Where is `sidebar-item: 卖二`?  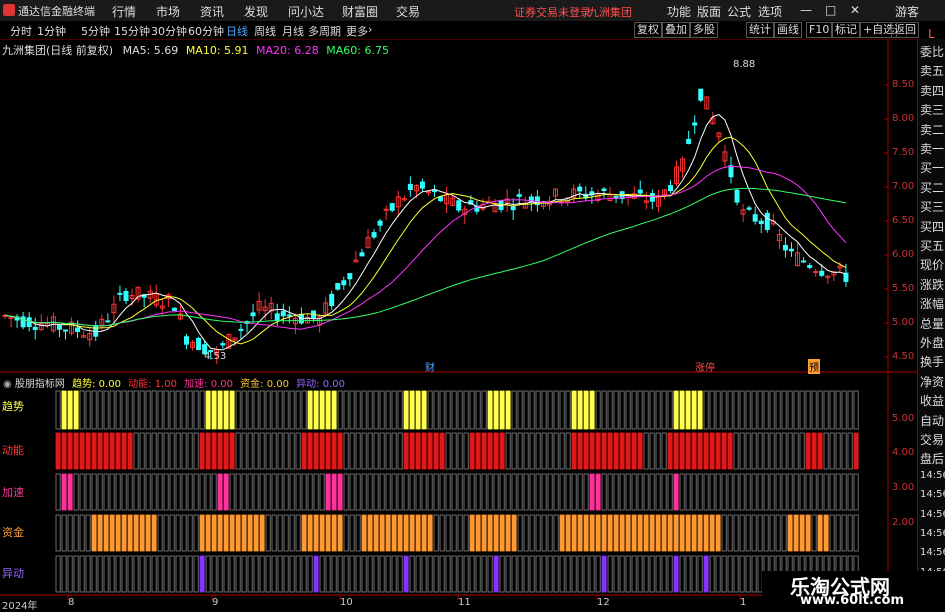
sidebar-item: 卖二 is located at coordinates (932, 129).